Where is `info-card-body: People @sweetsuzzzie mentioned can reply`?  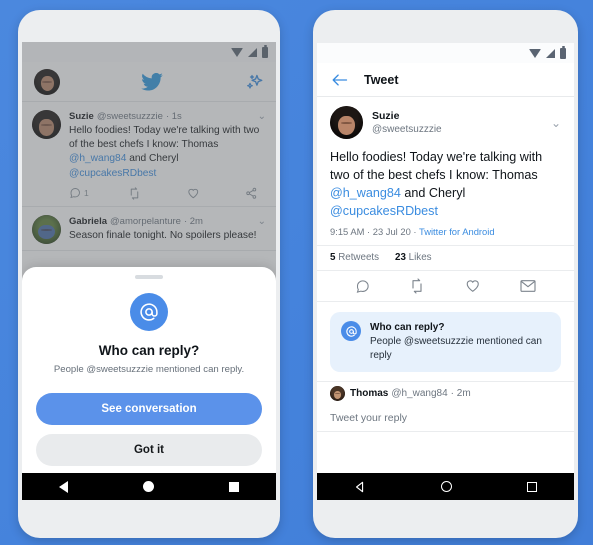 info-card-body: People @sweetsuzzzie mentioned can reply is located at coordinates (456, 348).